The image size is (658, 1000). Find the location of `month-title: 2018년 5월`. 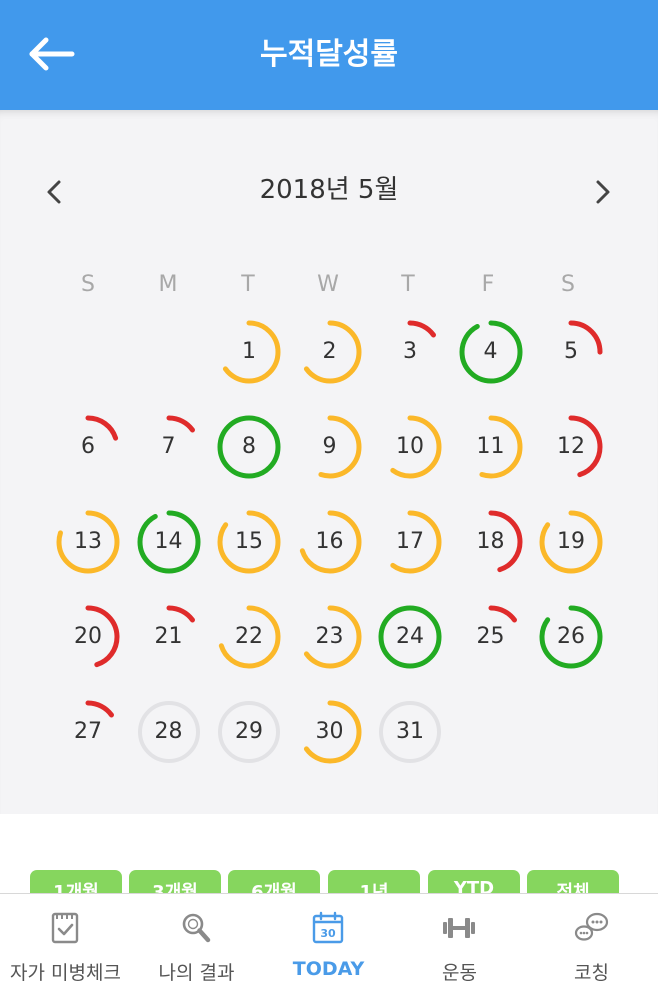

month-title: 2018년 5월 is located at coordinates (329, 190).